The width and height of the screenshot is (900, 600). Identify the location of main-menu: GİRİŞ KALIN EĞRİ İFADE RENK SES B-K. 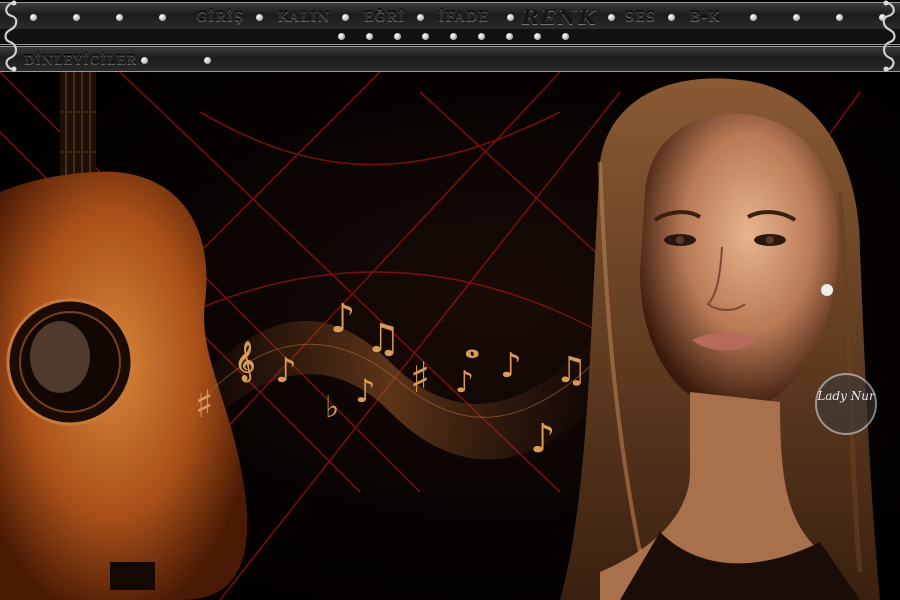
(455, 17).